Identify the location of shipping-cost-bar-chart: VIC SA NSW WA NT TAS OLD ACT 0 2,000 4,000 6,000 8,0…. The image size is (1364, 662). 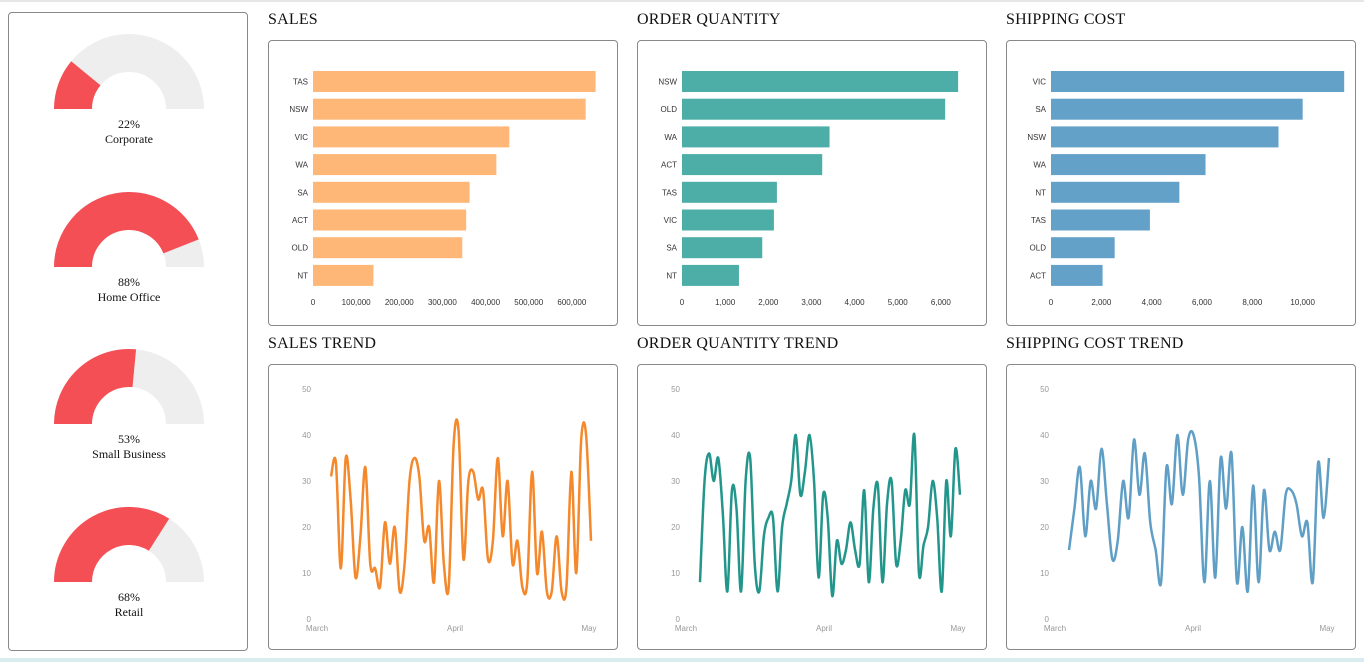
(1186, 189).